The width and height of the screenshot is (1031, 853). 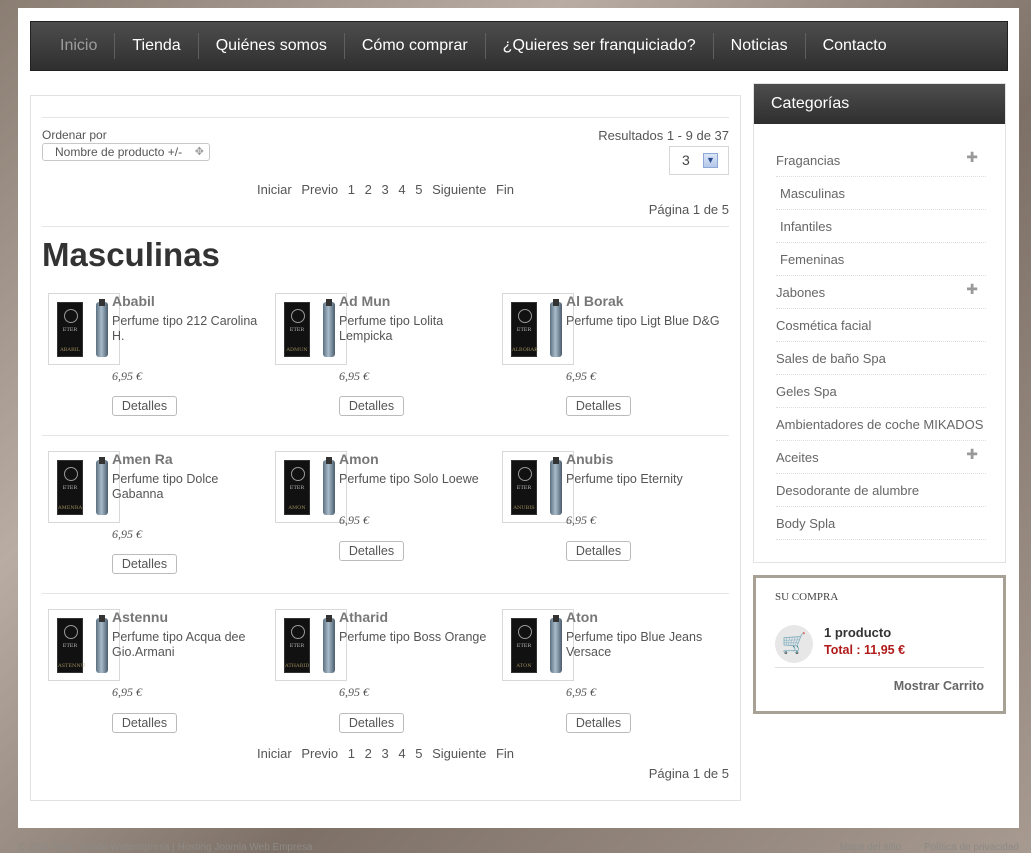 I want to click on product-name: Amon, so click(x=359, y=459).